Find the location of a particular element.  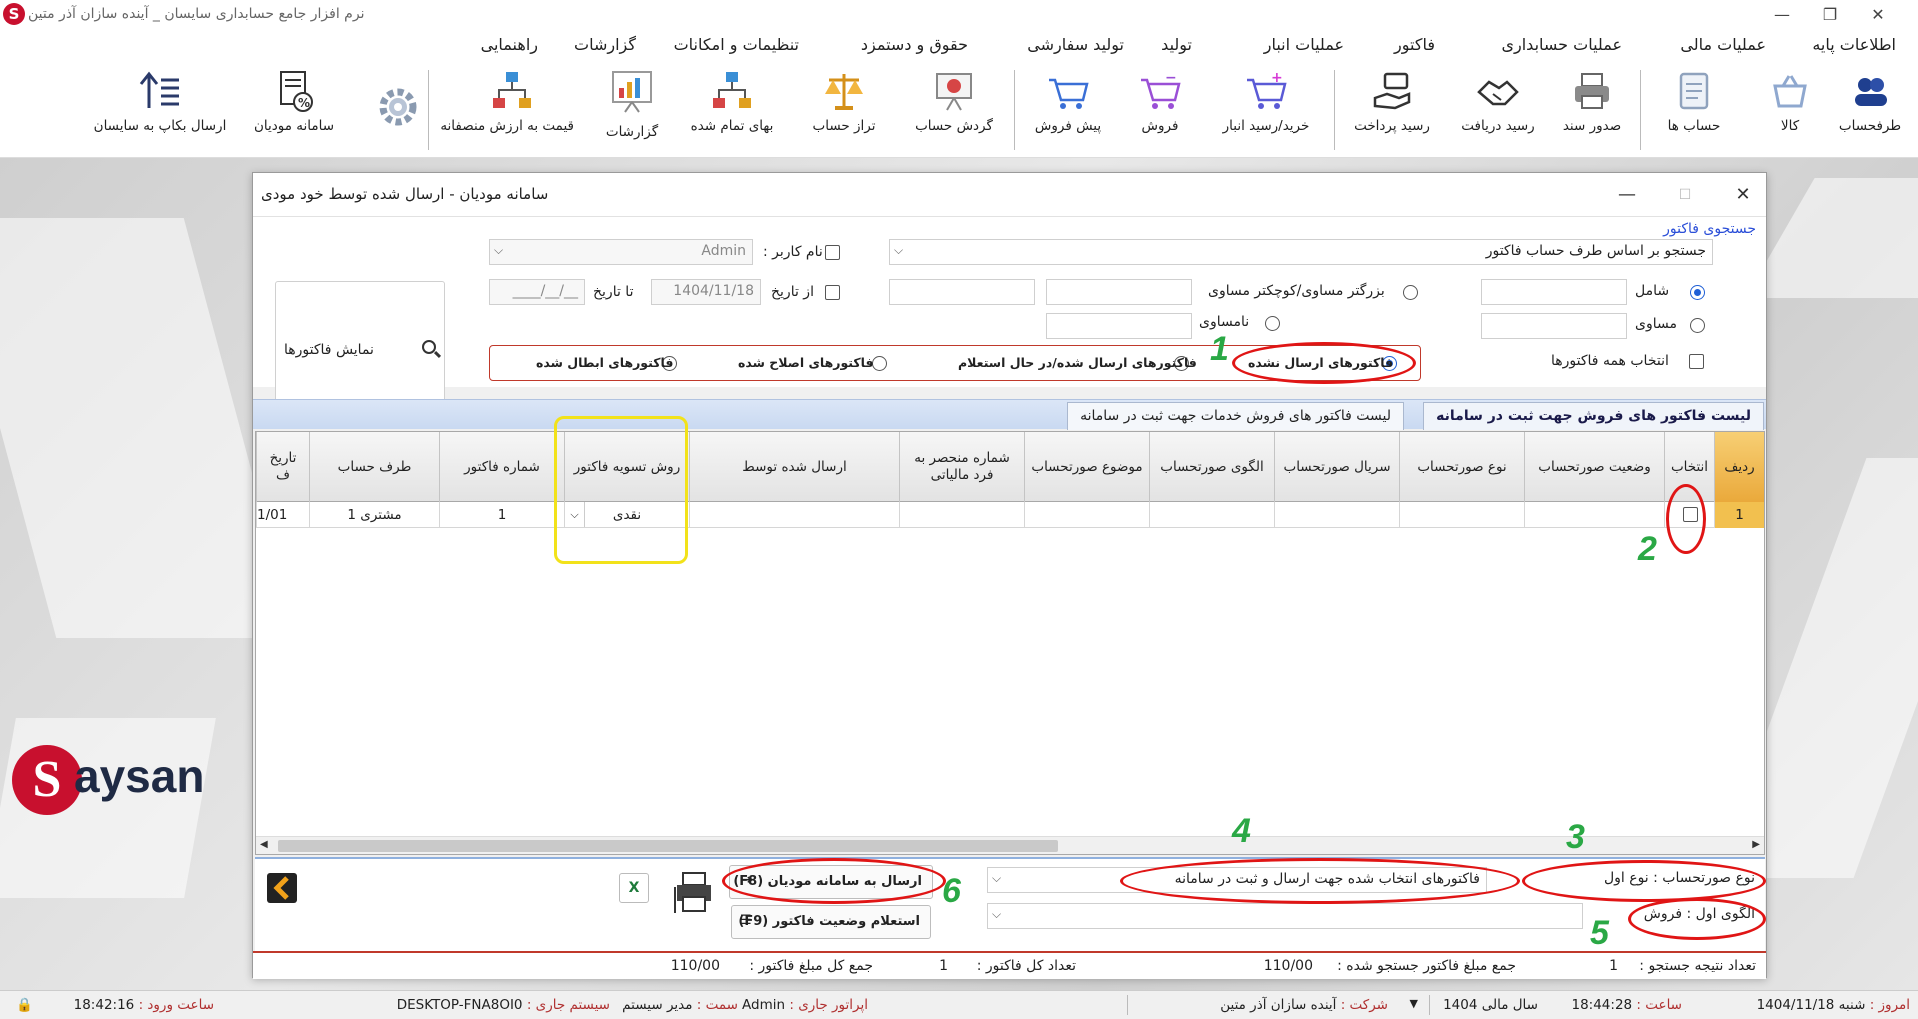

subject-cell is located at coordinates (1086, 515).